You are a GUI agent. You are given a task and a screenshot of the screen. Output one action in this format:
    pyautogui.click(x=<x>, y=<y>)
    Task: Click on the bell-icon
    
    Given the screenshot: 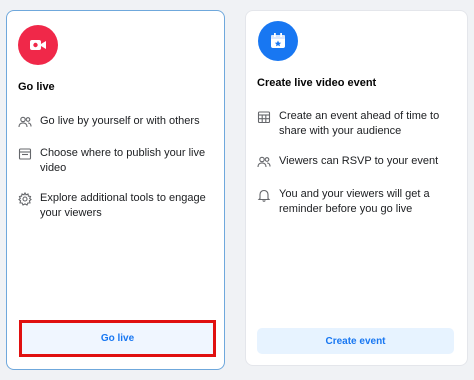 What is the action you would take?
    pyautogui.click(x=264, y=195)
    